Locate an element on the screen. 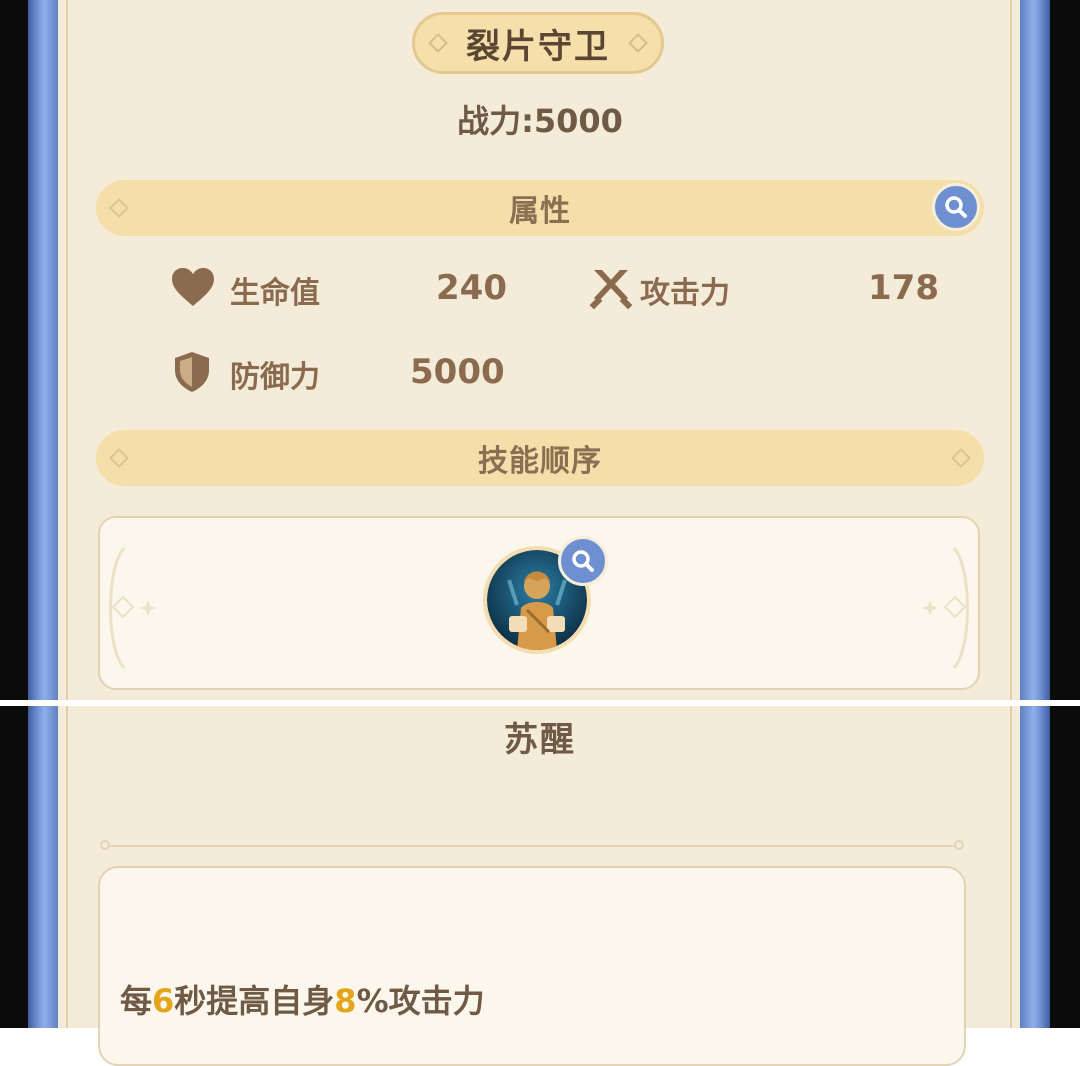 The image size is (1080, 1066). attributes-info-button is located at coordinates (956, 207).